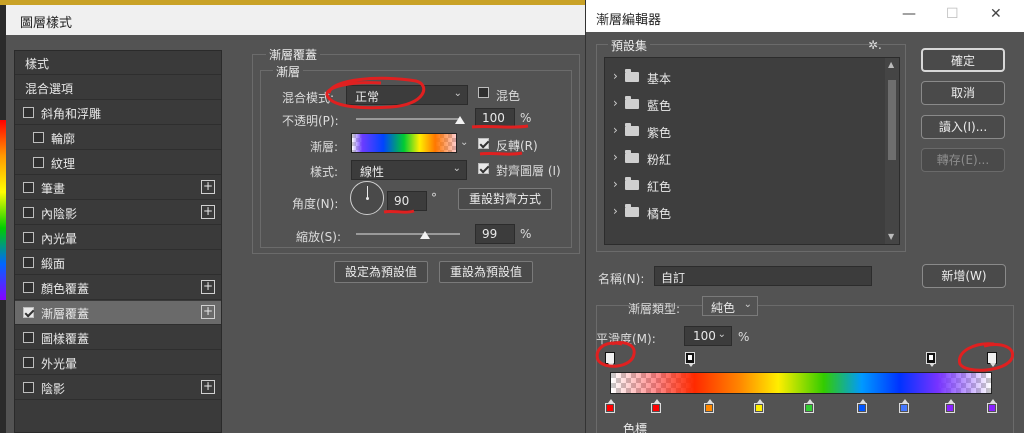 The height and width of the screenshot is (433, 1024). I want to click on reverse-checkbox, so click(483, 143).